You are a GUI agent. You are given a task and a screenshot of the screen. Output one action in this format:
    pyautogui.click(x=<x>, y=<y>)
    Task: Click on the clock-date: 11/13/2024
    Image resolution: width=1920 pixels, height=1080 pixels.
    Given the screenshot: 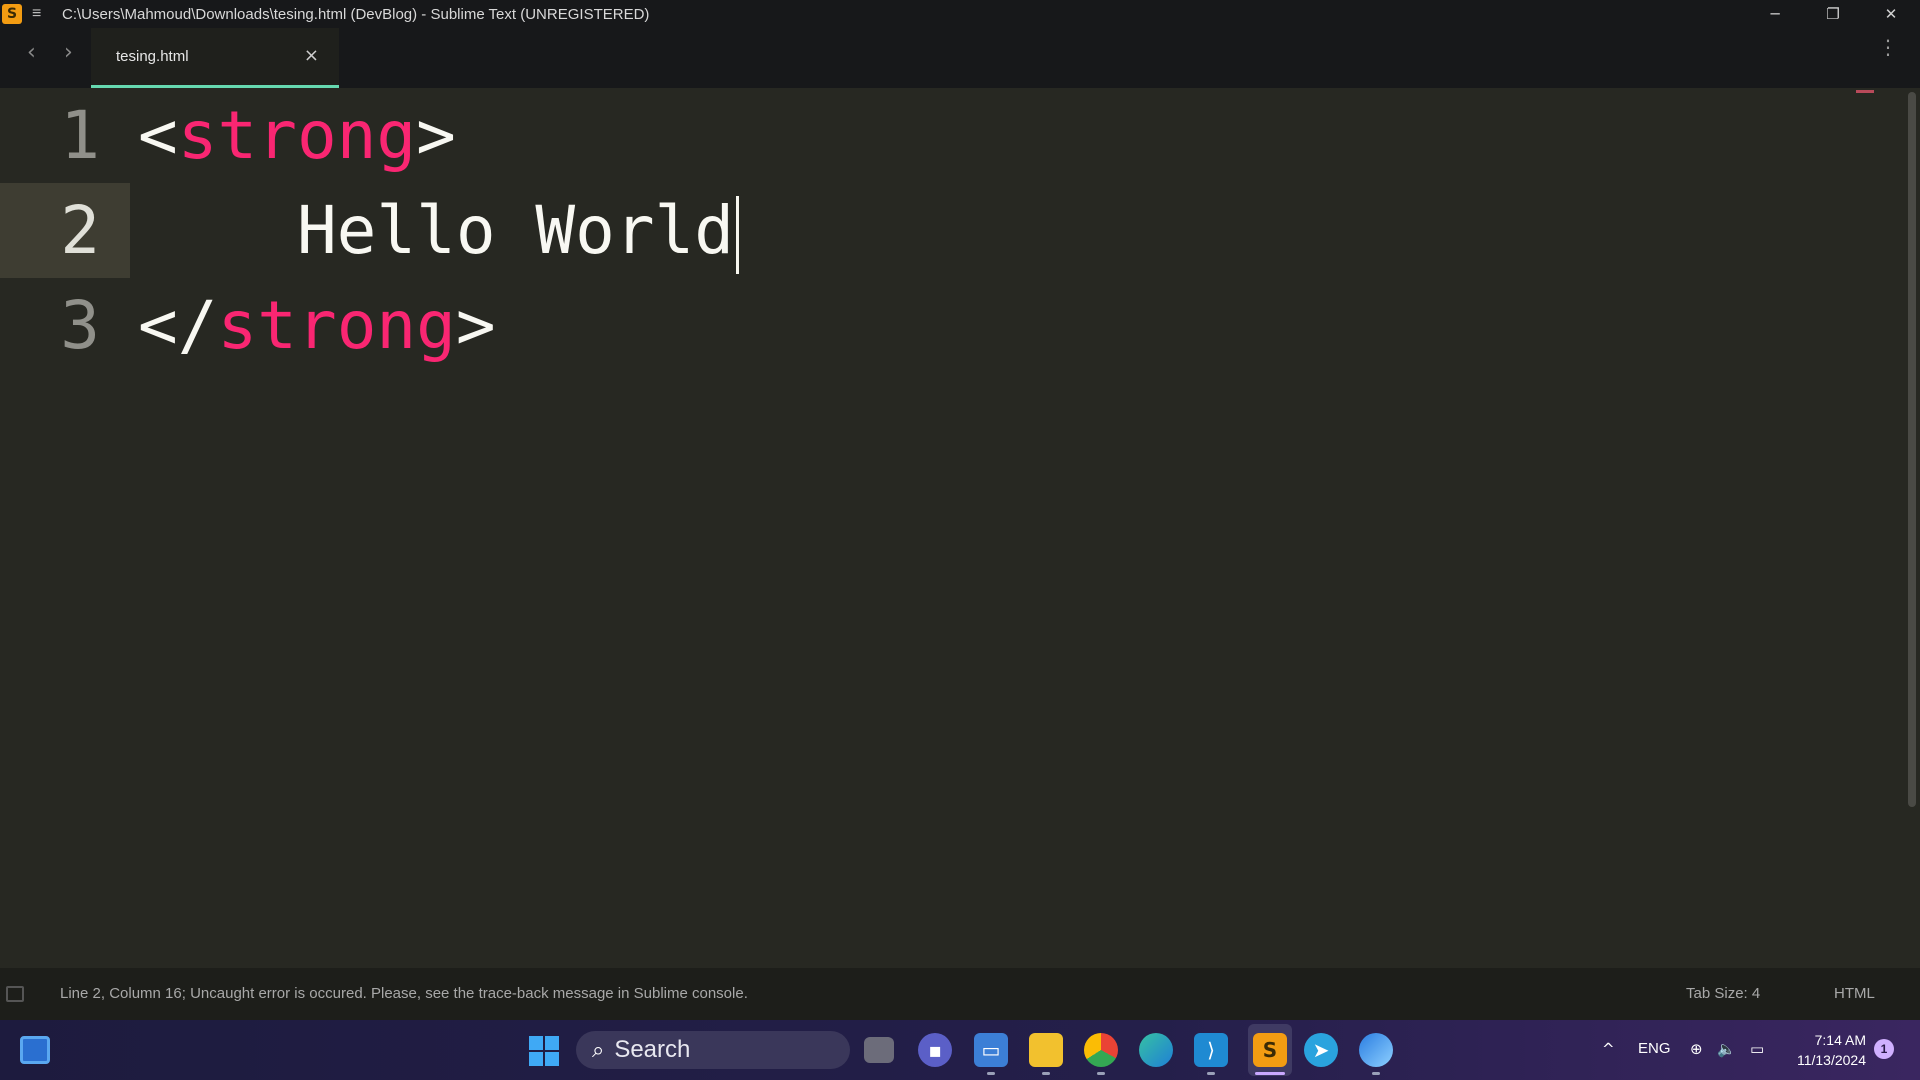 What is the action you would take?
    pyautogui.click(x=1831, y=1060)
    